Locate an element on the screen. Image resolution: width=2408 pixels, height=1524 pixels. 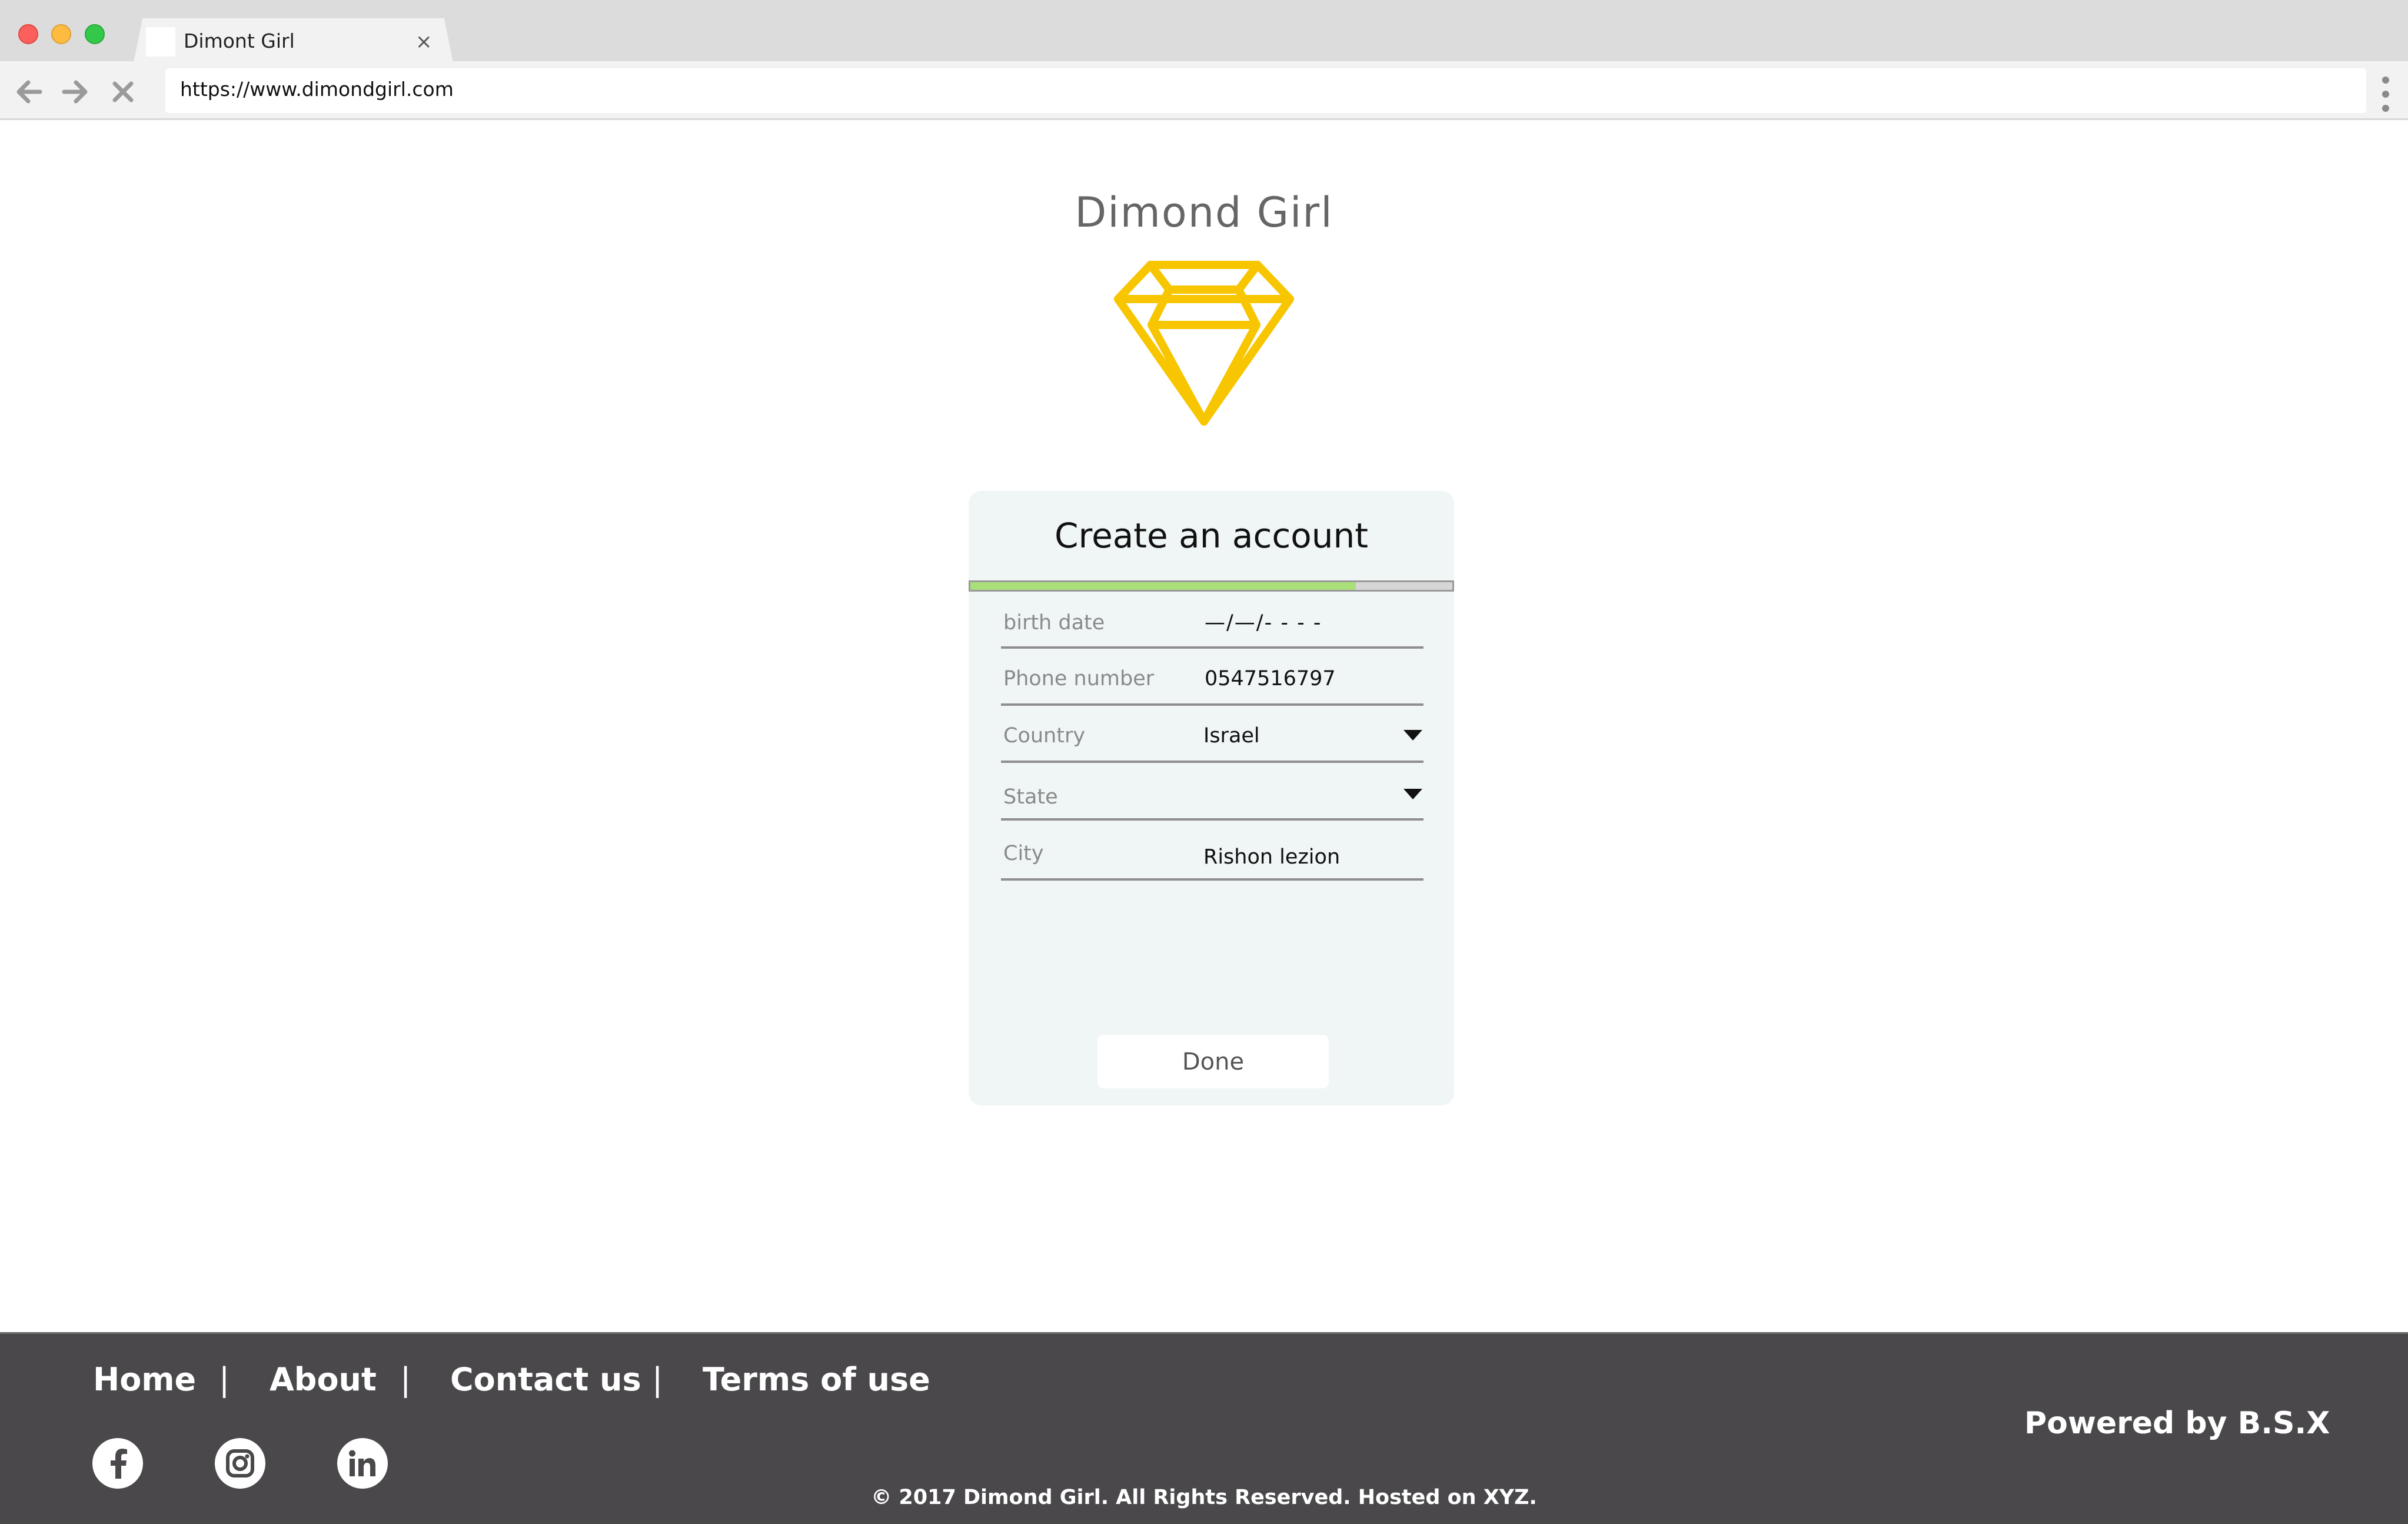
birth-date-field: birth date —/—/- - - - is located at coordinates (1212, 620).